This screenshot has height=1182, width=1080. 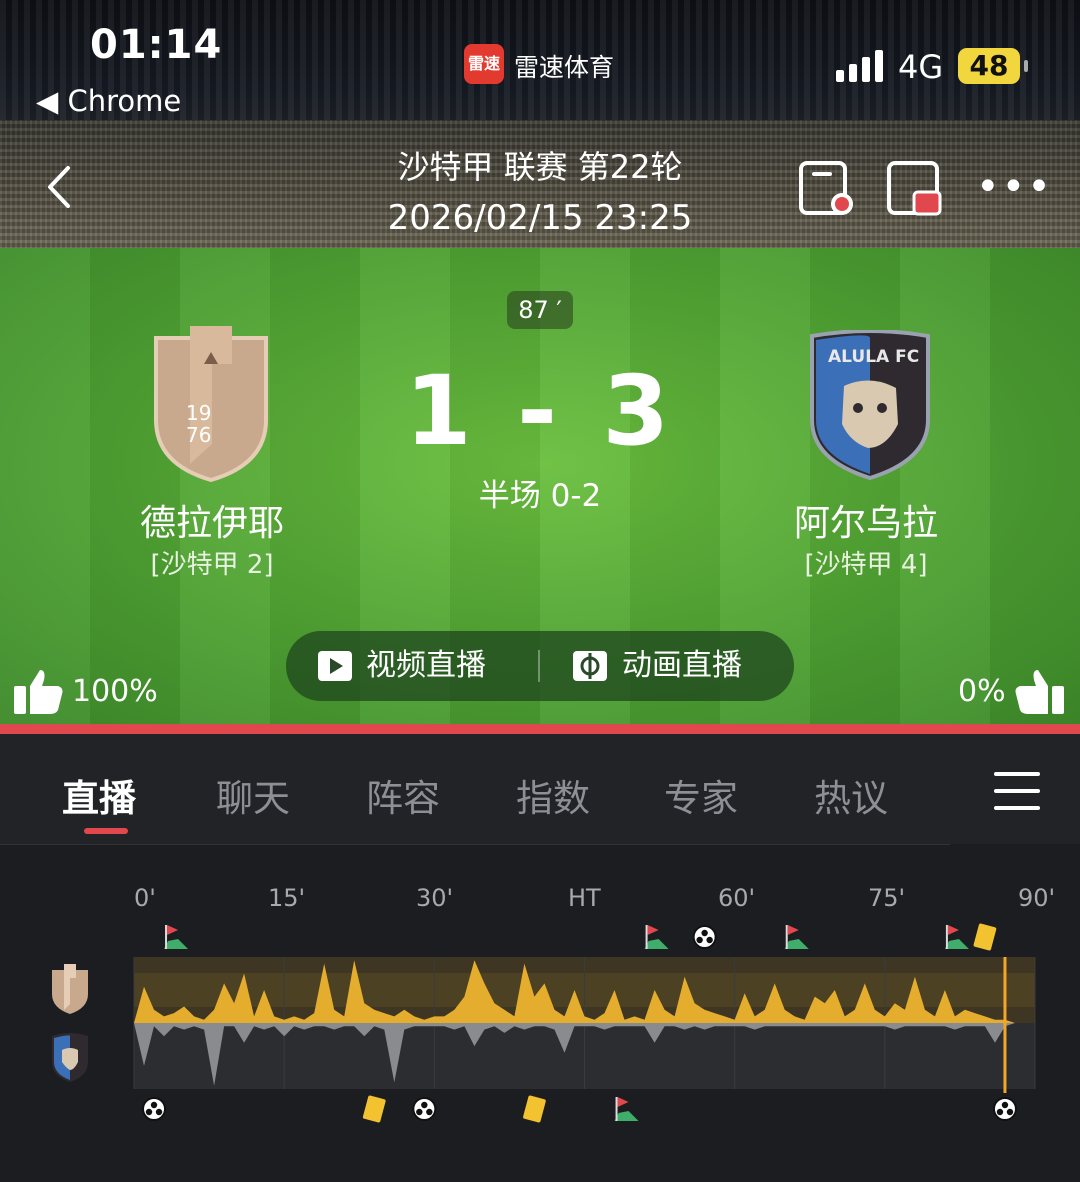 I want to click on status-time: 01:14, so click(x=156, y=45).